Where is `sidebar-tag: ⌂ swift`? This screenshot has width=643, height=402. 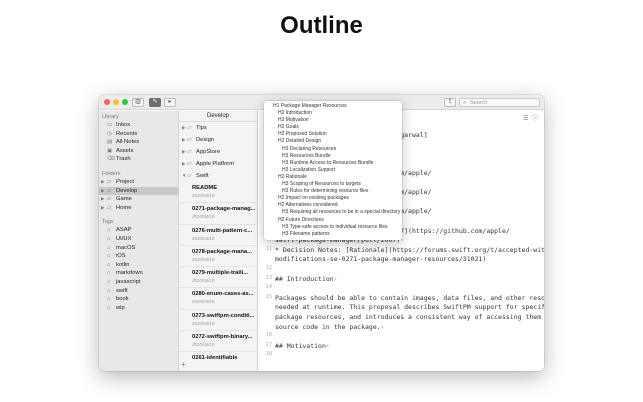
sidebar-tag: ⌂ swift is located at coordinates (138, 291).